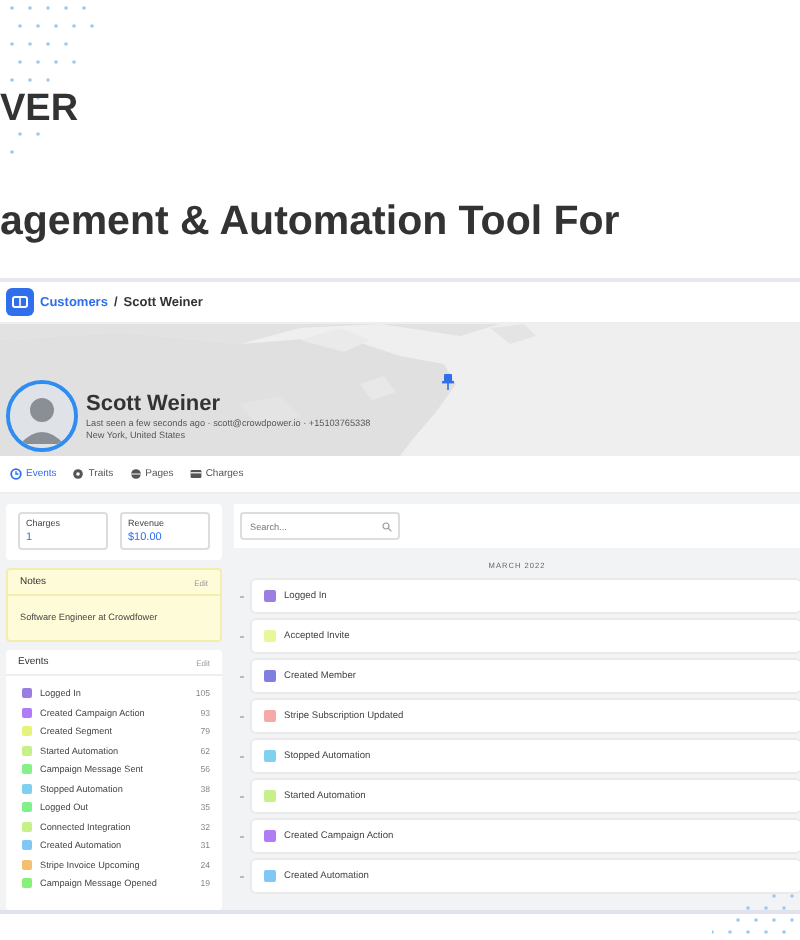 This screenshot has width=800, height=940. Describe the element at coordinates (195, 474) in the screenshot. I see `card-icon` at that location.